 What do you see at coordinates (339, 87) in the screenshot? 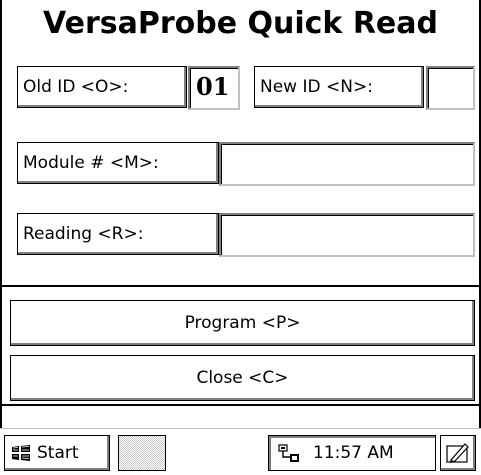
I see `new-id-label: New ID <N>:` at bounding box center [339, 87].